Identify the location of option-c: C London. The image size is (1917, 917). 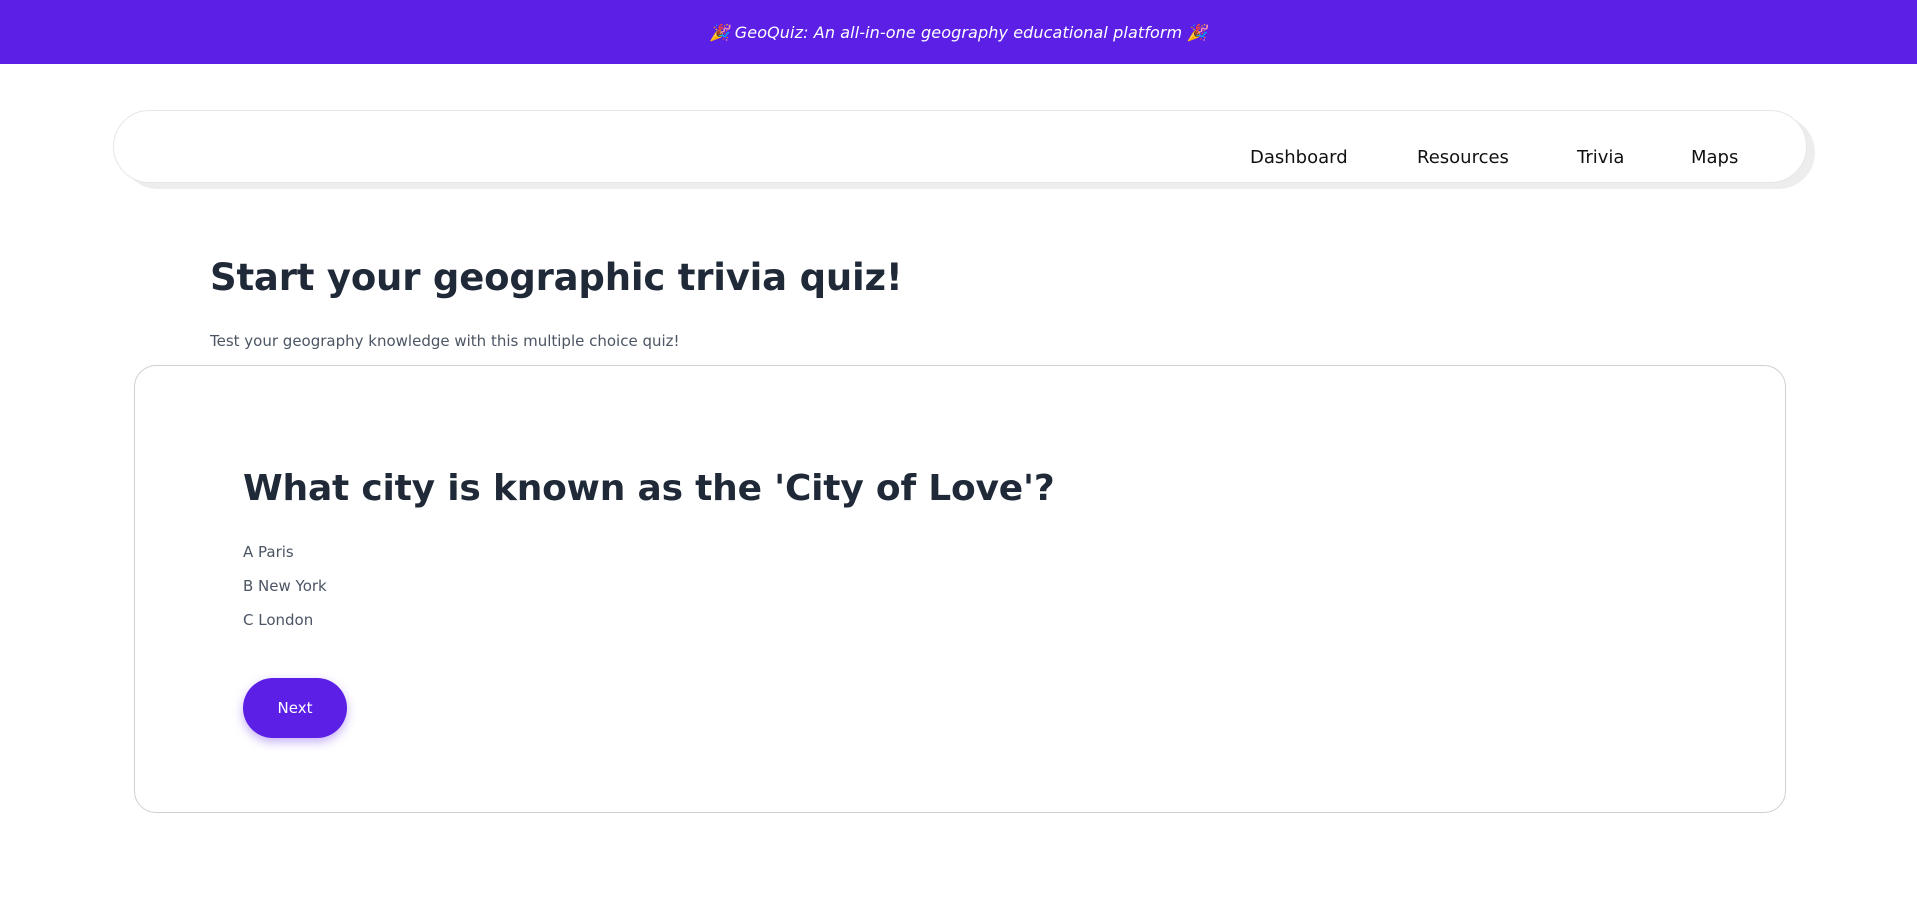
(278, 620).